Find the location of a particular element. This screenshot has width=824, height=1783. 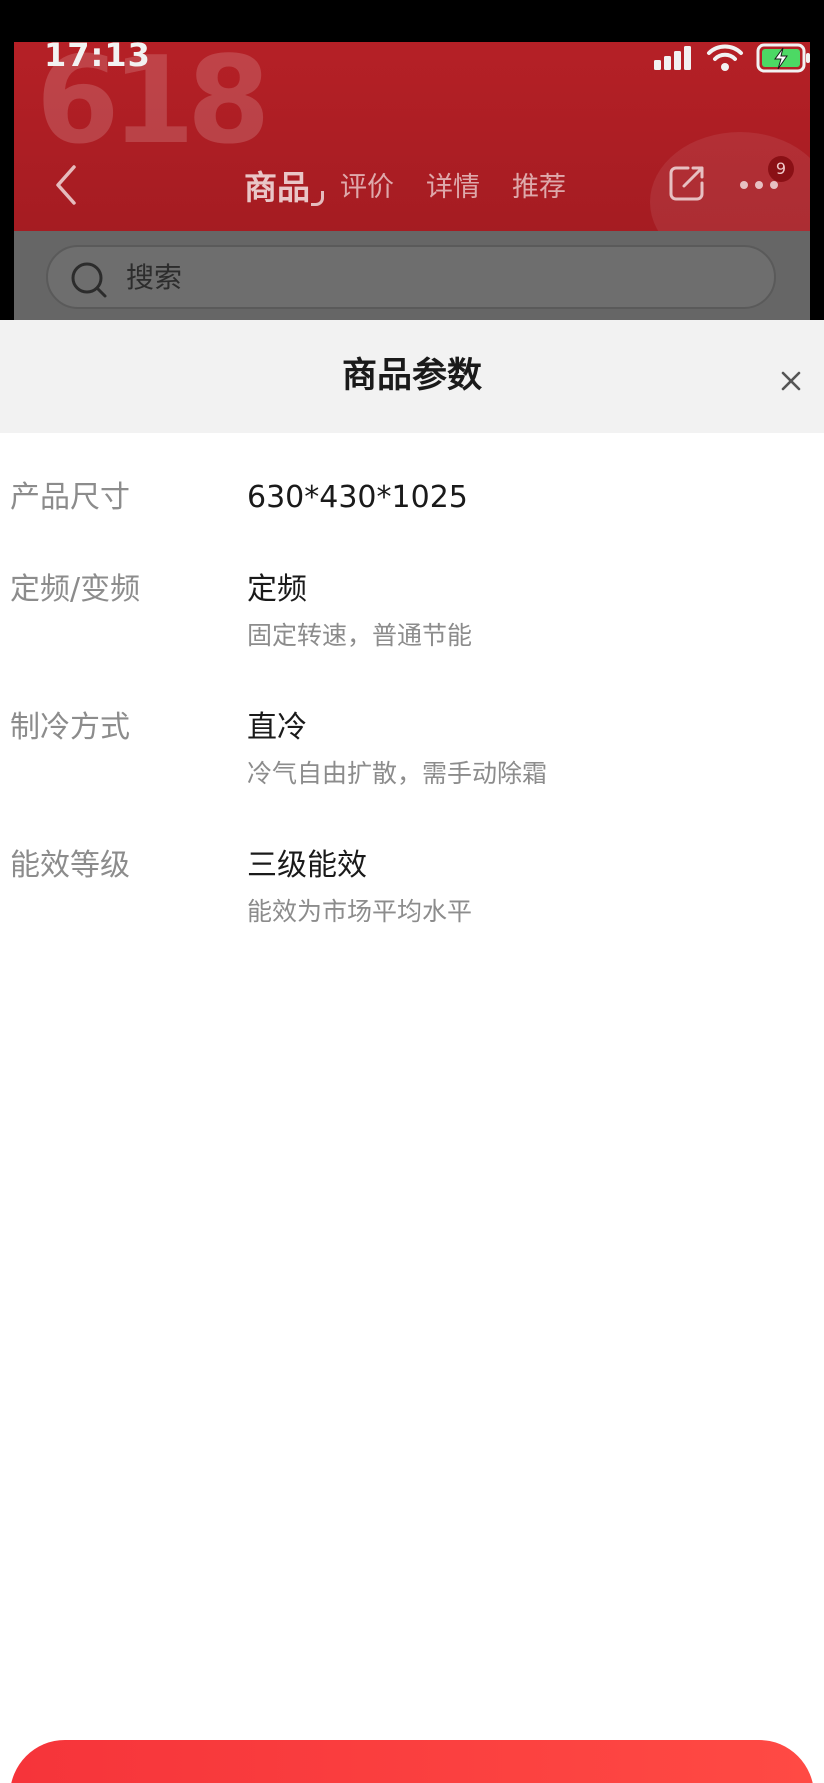

tab-recommend: 推荐 is located at coordinates (539, 188).